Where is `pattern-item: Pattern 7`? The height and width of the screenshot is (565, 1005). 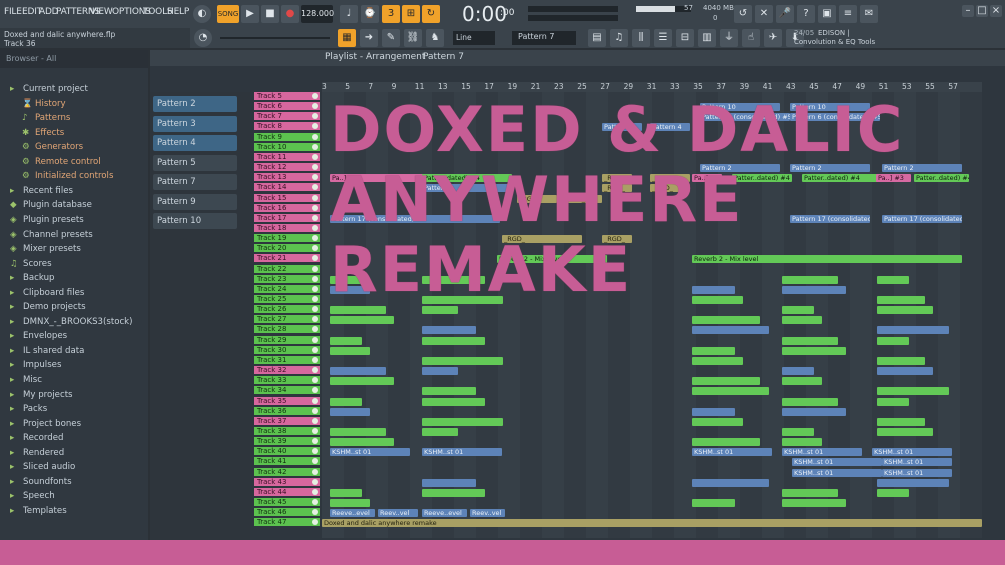 pattern-item: Pattern 7 is located at coordinates (195, 182).